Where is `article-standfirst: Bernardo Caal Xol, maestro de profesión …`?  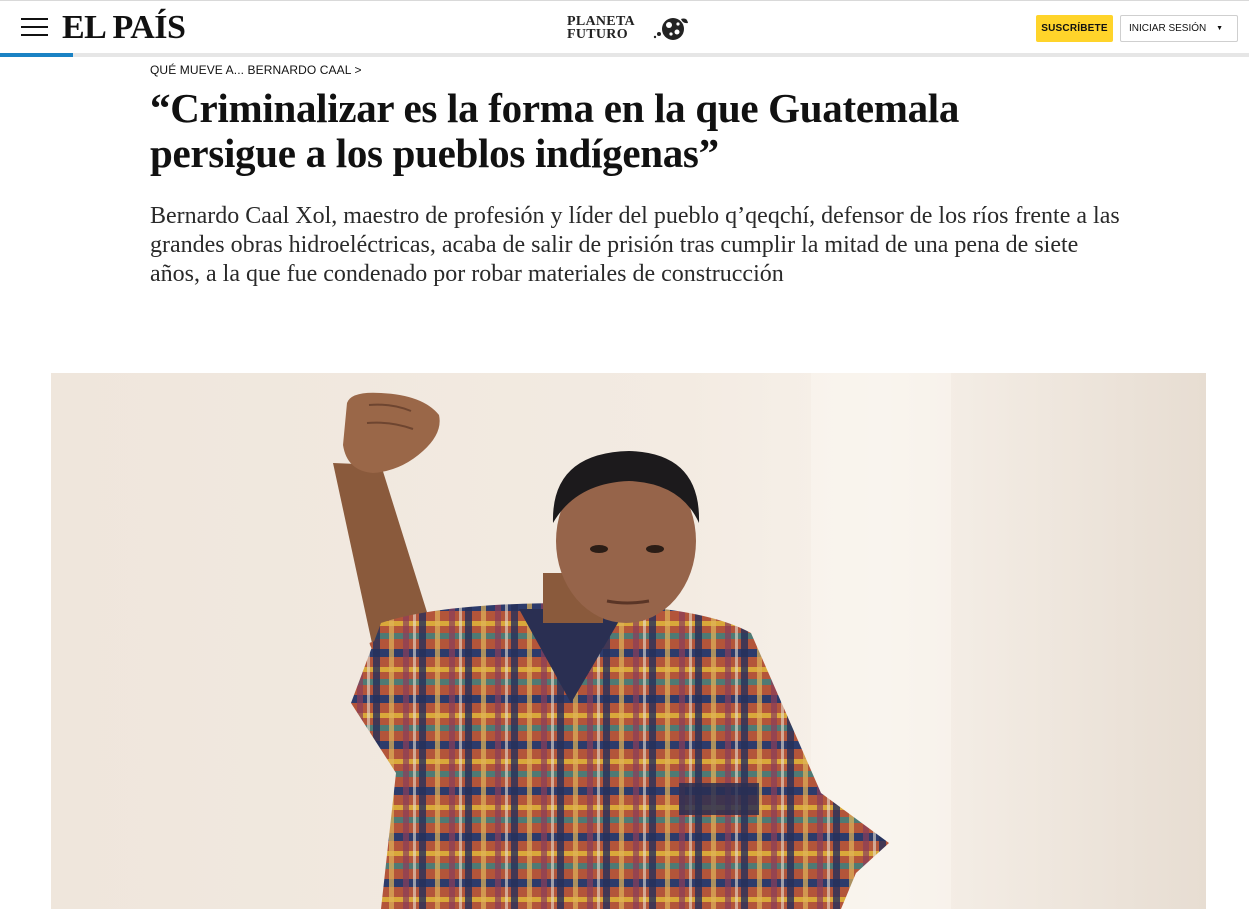 article-standfirst: Bernardo Caal Xol, maestro de profesión … is located at coordinates (635, 245).